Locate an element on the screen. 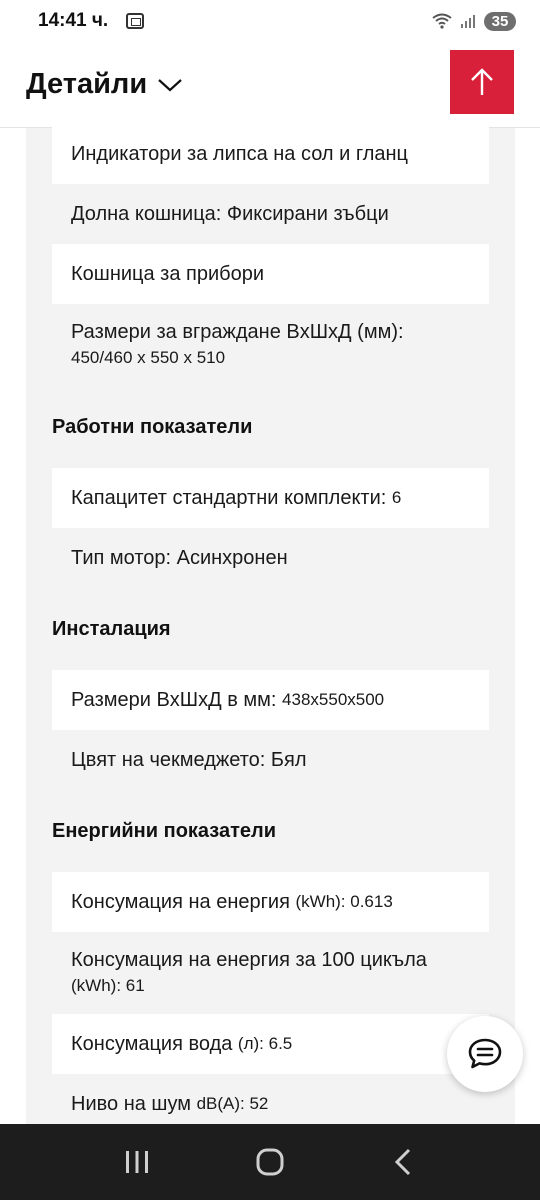  home-icon is located at coordinates (270, 1162).